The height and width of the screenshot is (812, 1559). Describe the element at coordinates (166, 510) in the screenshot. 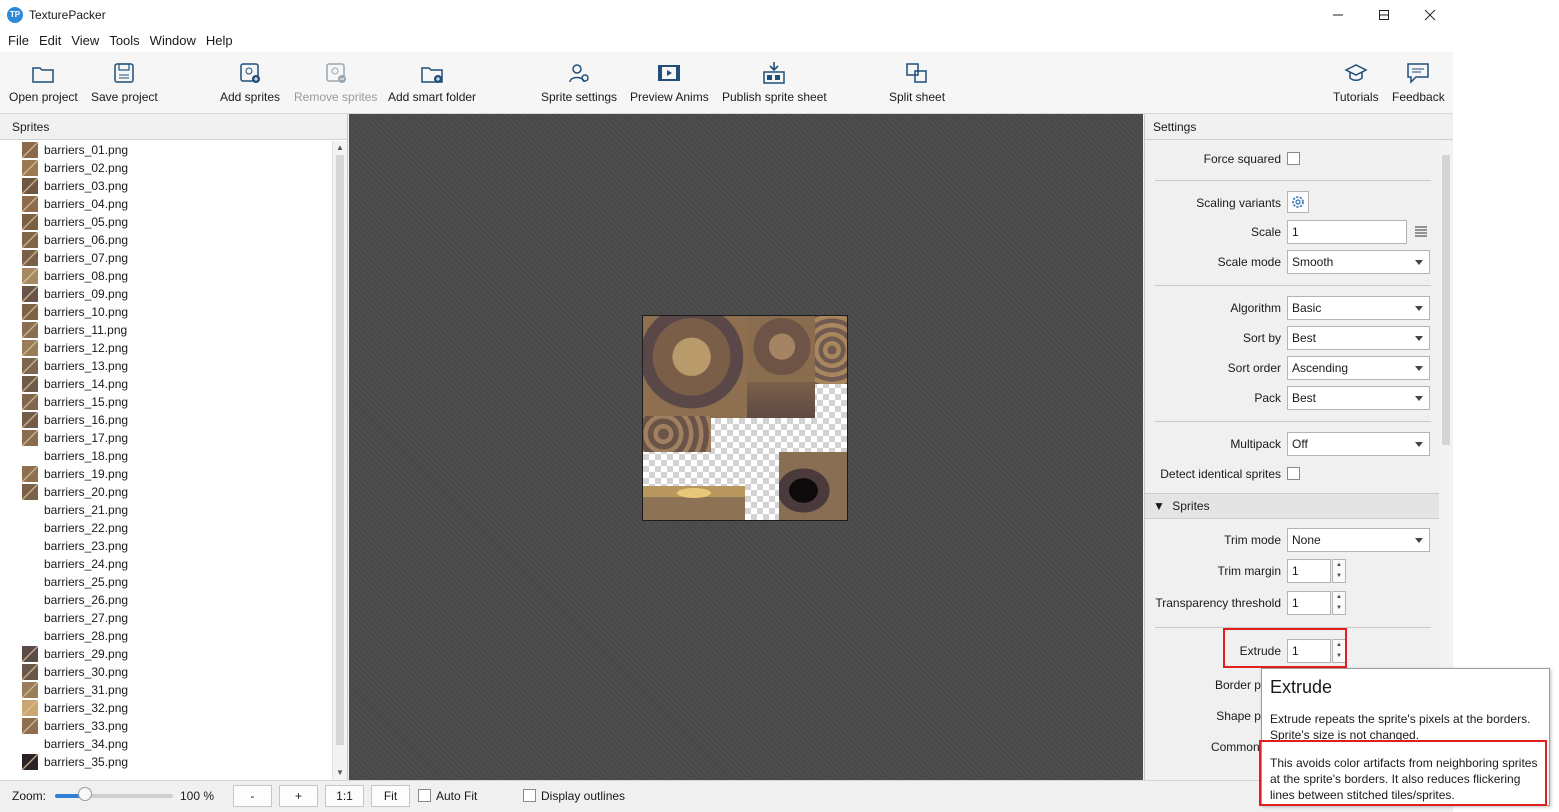

I see `sprite-list-item: barriers_21.png` at that location.